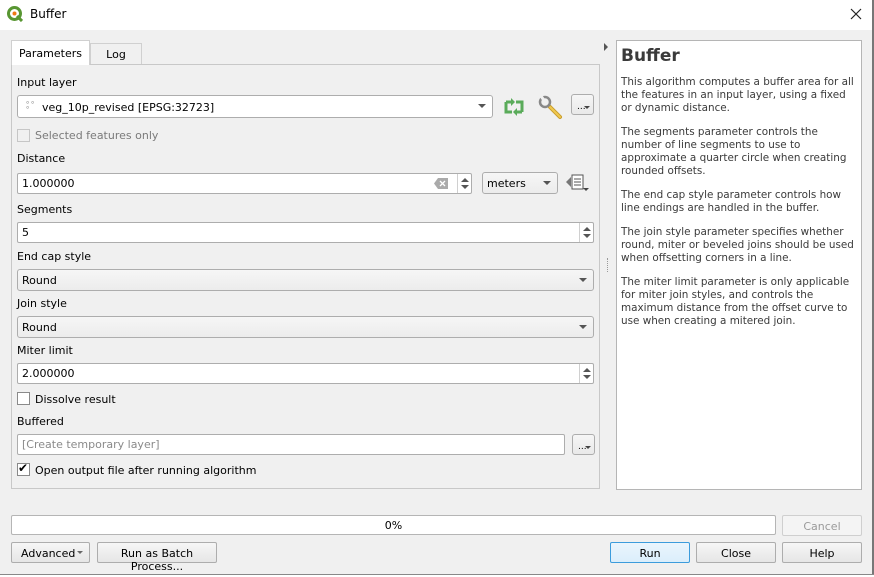 Image resolution: width=874 pixels, height=577 pixels. I want to click on segments-input: 5, so click(305, 232).